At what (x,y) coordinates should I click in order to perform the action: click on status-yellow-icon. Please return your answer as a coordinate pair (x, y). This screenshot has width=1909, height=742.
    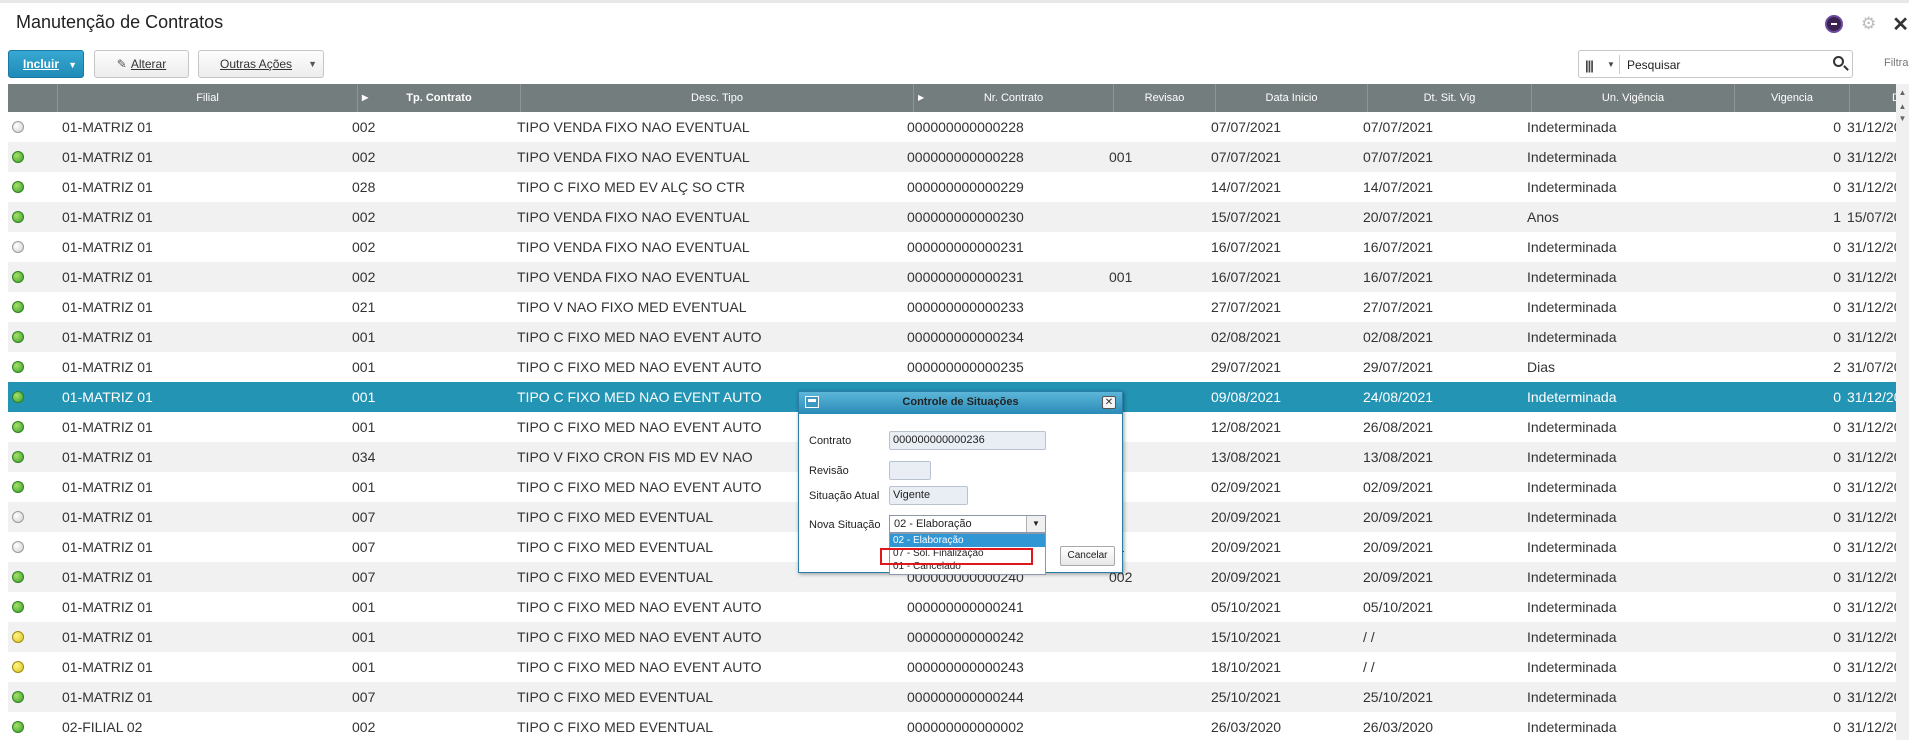
    Looking at the image, I should click on (18, 637).